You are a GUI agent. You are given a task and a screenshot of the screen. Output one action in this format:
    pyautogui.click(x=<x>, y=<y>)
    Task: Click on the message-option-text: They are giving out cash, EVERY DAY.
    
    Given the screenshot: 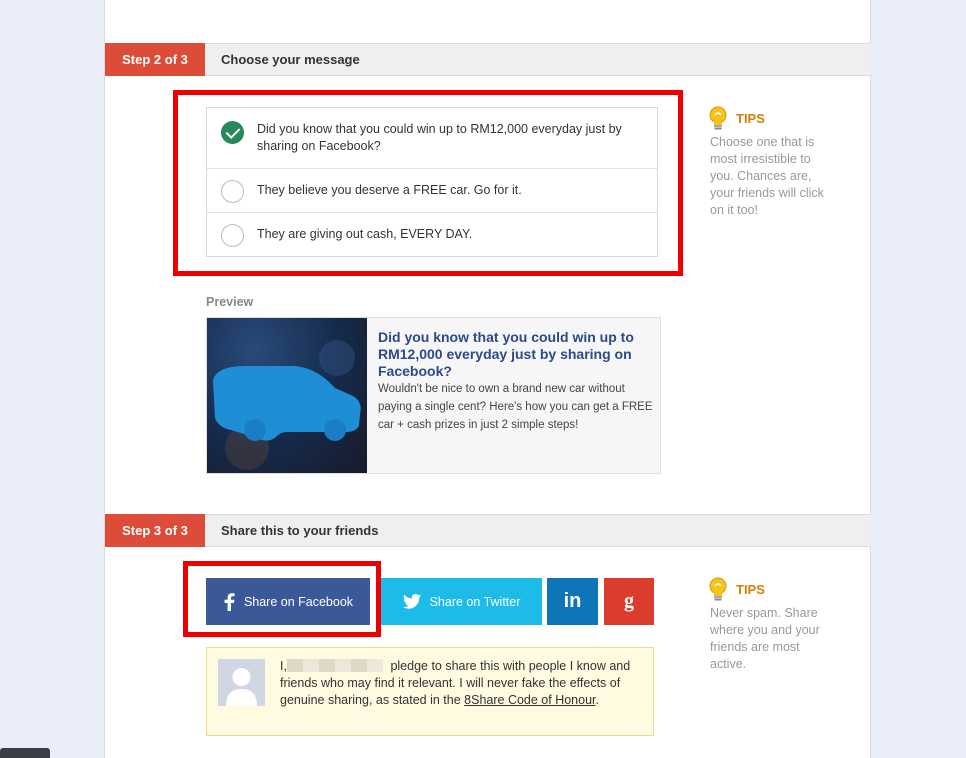 What is the action you would take?
    pyautogui.click(x=365, y=234)
    